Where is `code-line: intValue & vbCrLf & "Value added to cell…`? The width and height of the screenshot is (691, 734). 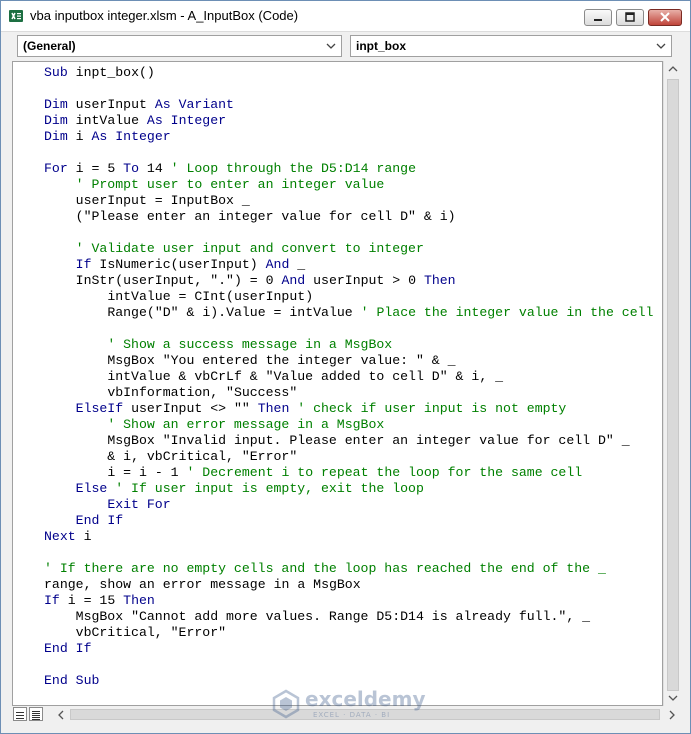
code-line: intValue & vbCrLf & "Value added to cell… is located at coordinates (273, 376).